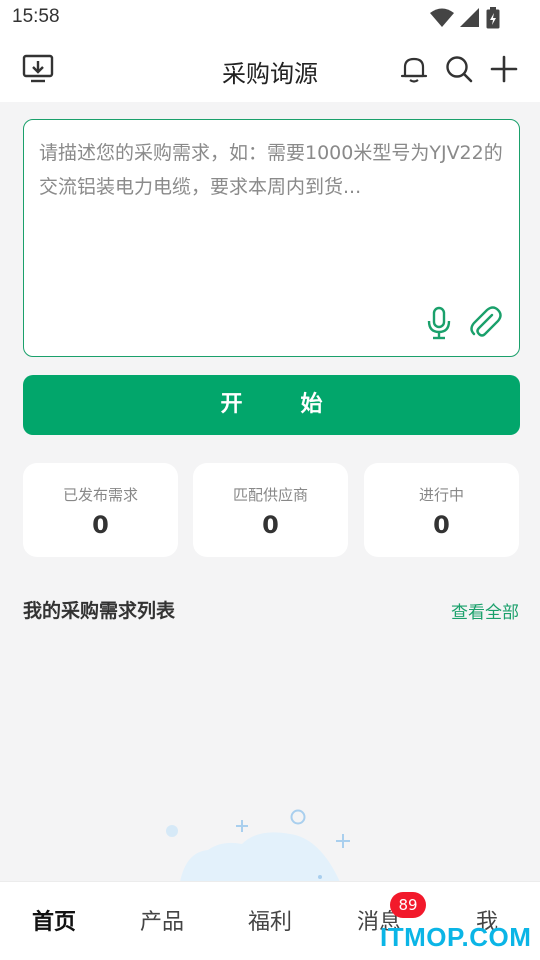  What do you see at coordinates (99, 611) in the screenshot?
I see `list-title: 我的采购需求列表` at bounding box center [99, 611].